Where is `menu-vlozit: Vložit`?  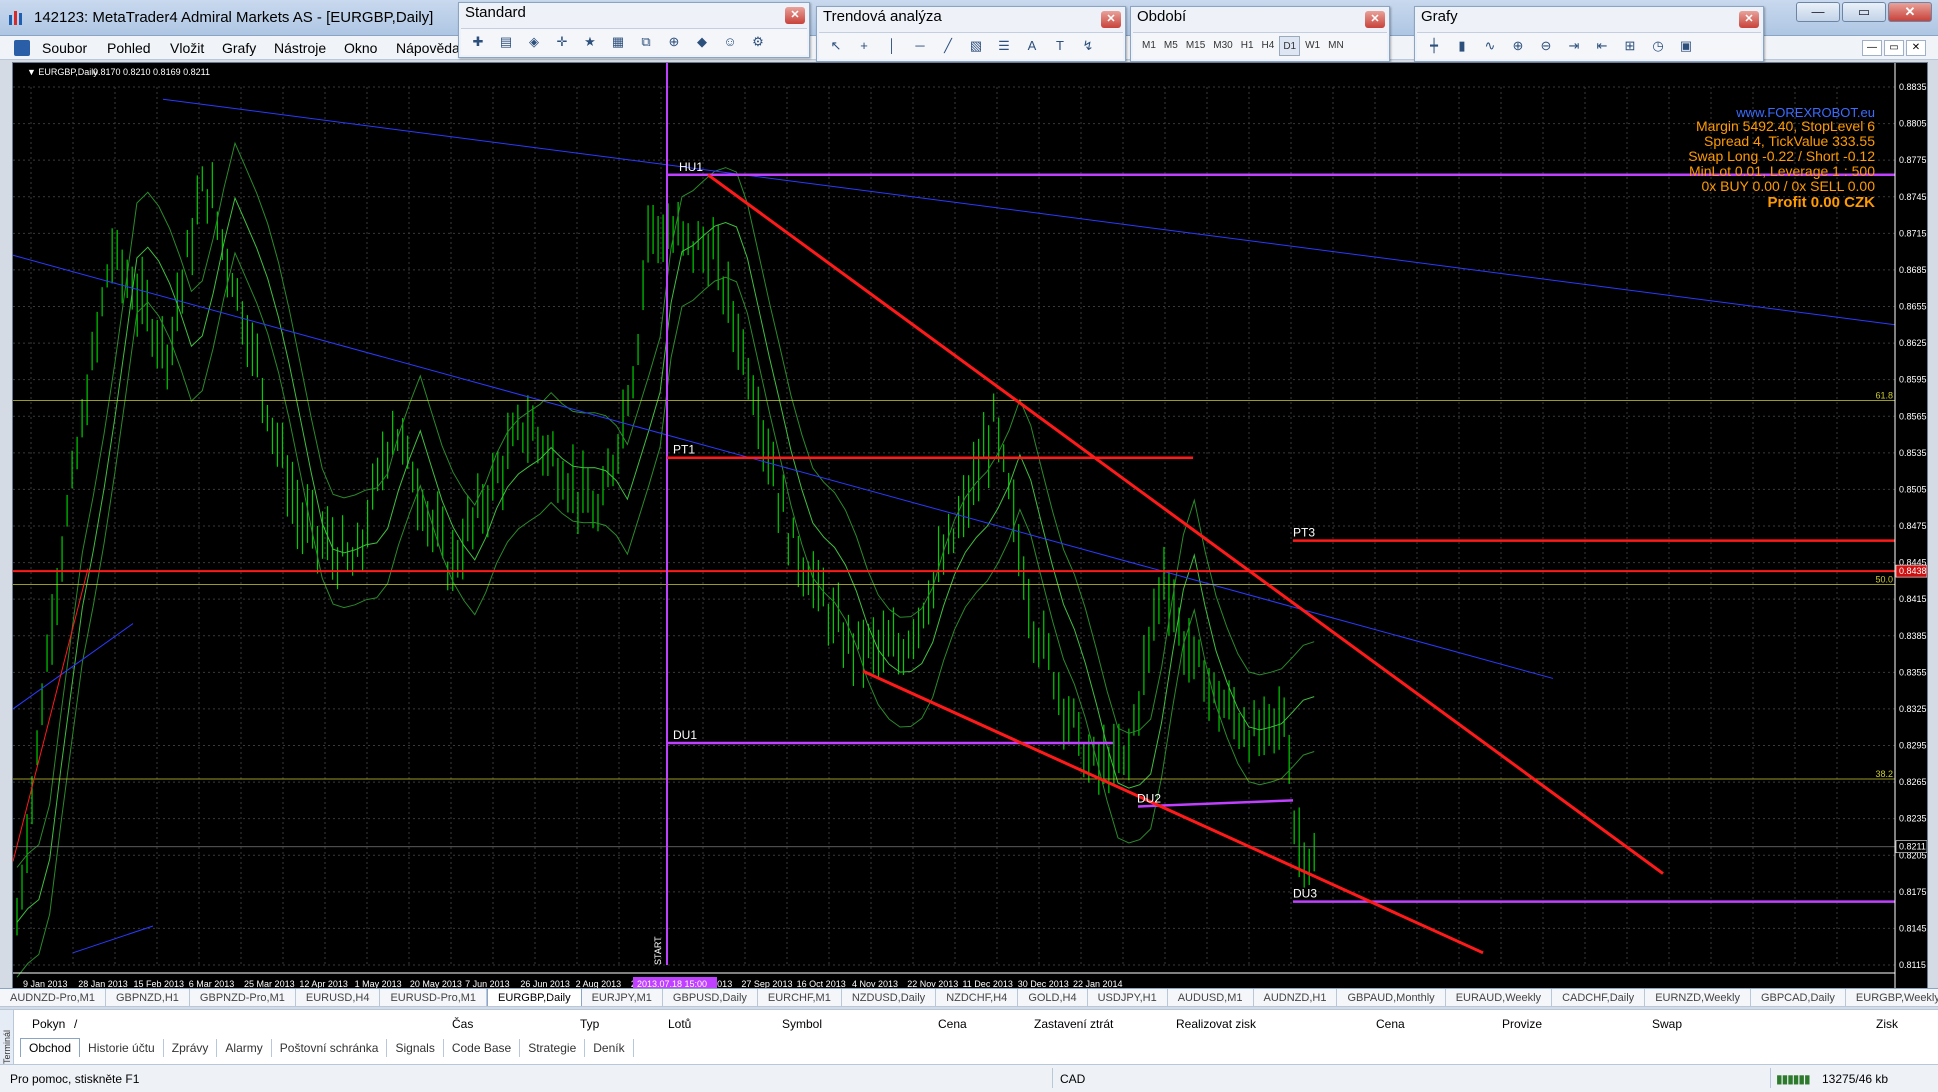 menu-vlozit: Vložit is located at coordinates (187, 48).